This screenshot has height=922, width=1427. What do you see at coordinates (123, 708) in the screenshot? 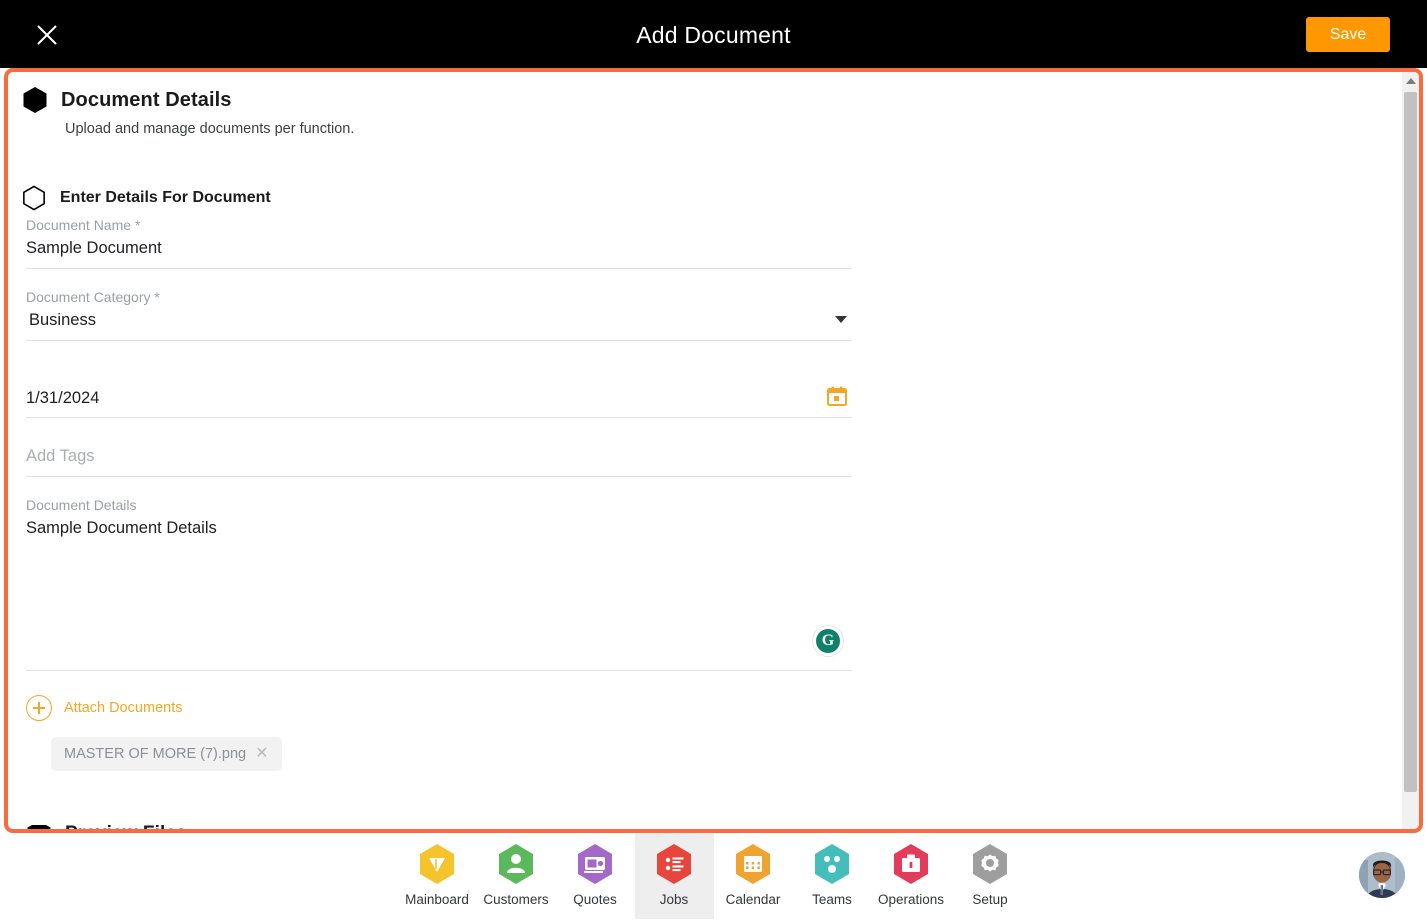
I see `attach-documents-label: Attach Documents` at bounding box center [123, 708].